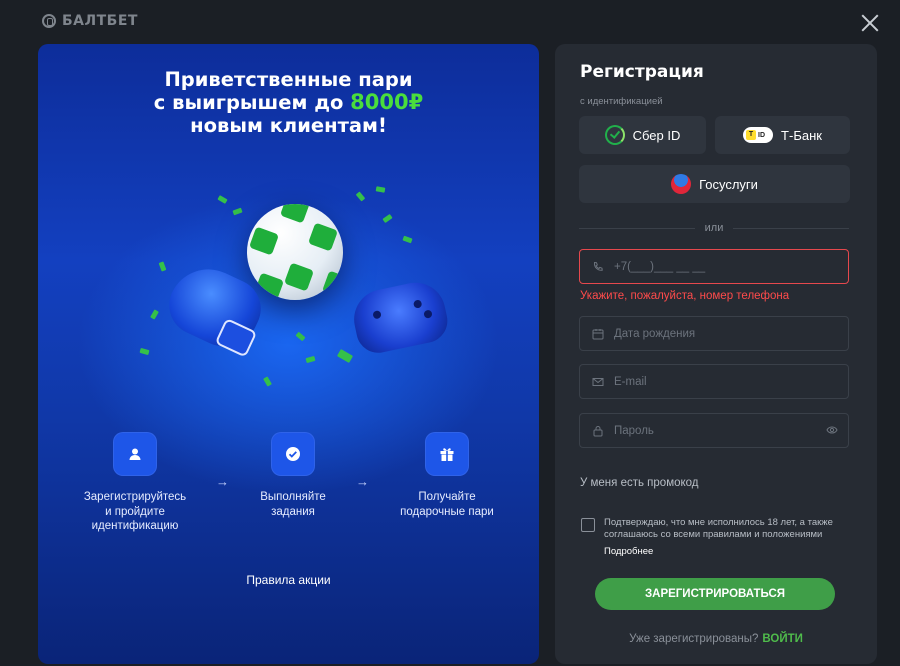  What do you see at coordinates (447, 454) in the screenshot?
I see `gift-icon` at bounding box center [447, 454].